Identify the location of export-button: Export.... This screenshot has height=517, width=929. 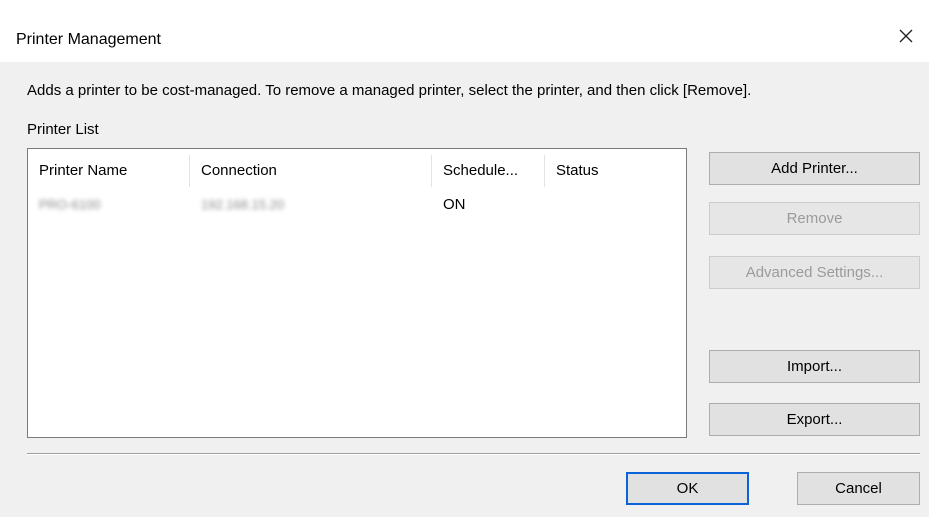
(814, 419).